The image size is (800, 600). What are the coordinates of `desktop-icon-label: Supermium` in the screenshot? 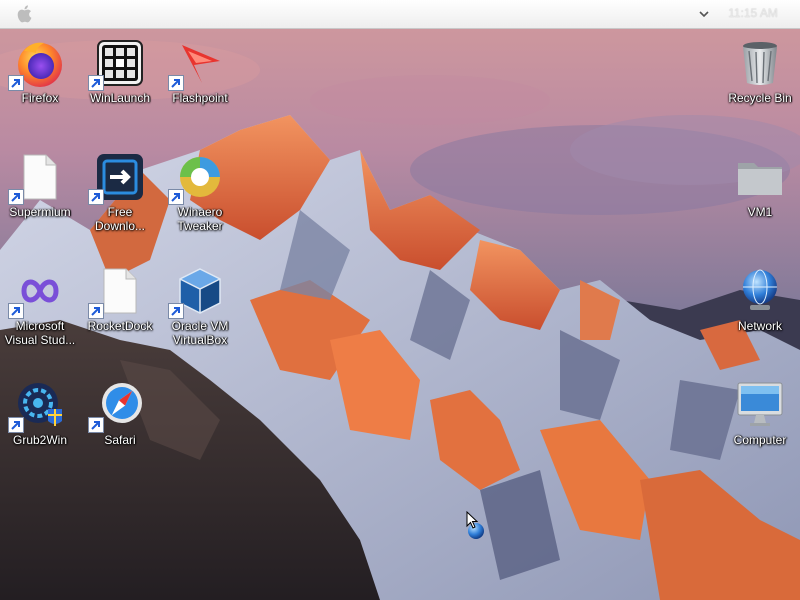 It's located at (40, 212).